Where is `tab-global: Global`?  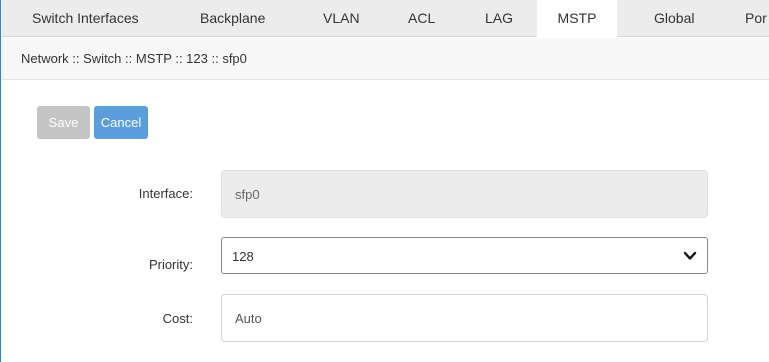 tab-global: Global is located at coordinates (674, 18).